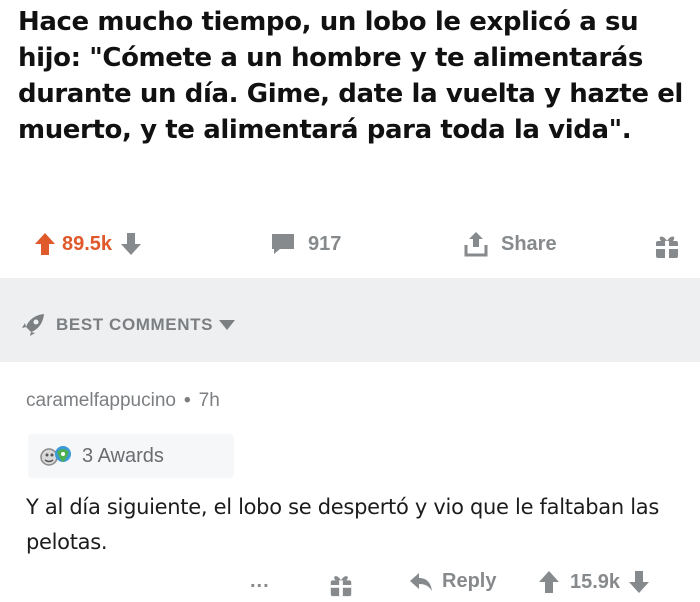 The height and width of the screenshot is (602, 700). Describe the element at coordinates (101, 401) in the screenshot. I see `comment-author: caramelfappucino` at that location.